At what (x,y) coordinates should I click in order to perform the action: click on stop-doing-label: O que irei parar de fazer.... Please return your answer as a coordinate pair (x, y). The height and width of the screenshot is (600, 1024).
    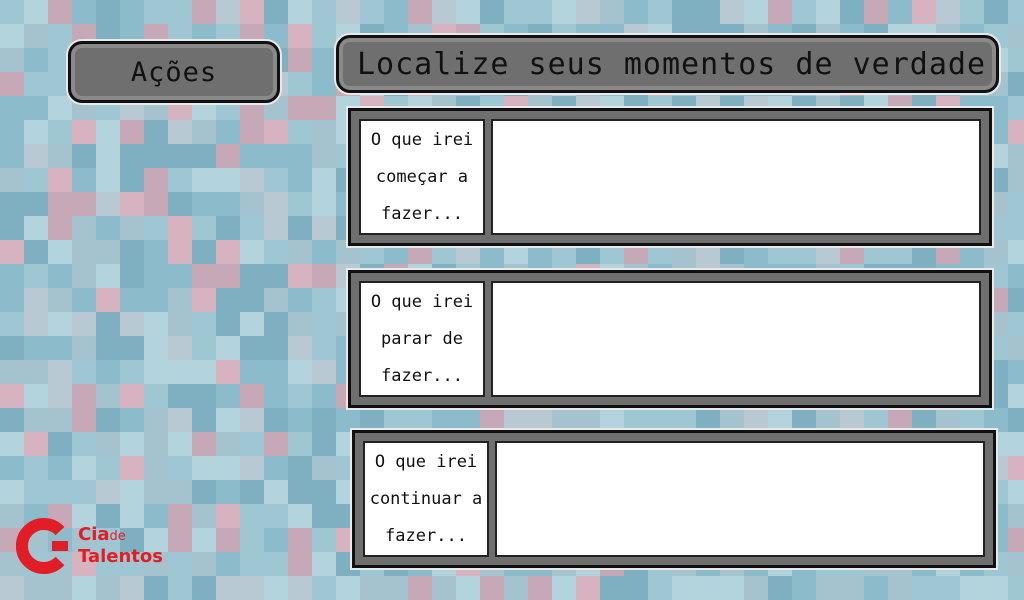
    Looking at the image, I should click on (422, 338).